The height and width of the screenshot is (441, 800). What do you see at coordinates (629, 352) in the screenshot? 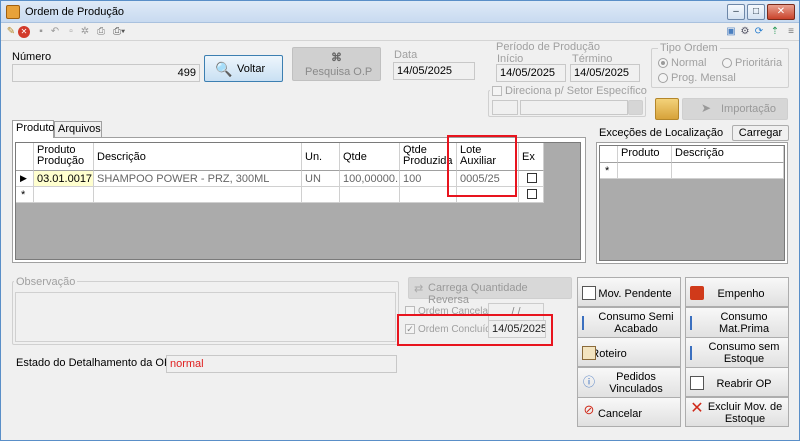
I see `roteiro-button: Roteiro` at bounding box center [629, 352].